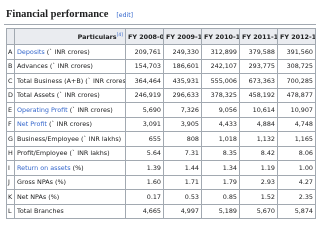 This screenshot has height=240, width=320. What do you see at coordinates (258, 52) in the screenshot?
I see `value-cell: 379,588` at bounding box center [258, 52].